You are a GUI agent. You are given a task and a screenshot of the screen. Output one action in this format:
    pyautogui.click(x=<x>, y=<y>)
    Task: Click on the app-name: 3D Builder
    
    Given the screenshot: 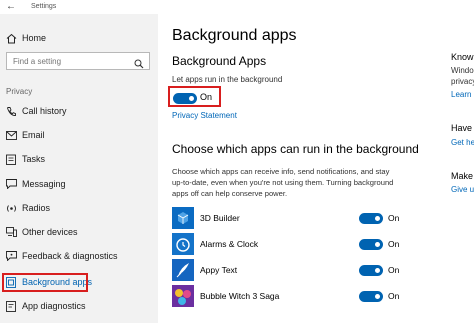 What is the action you would take?
    pyautogui.click(x=220, y=218)
    